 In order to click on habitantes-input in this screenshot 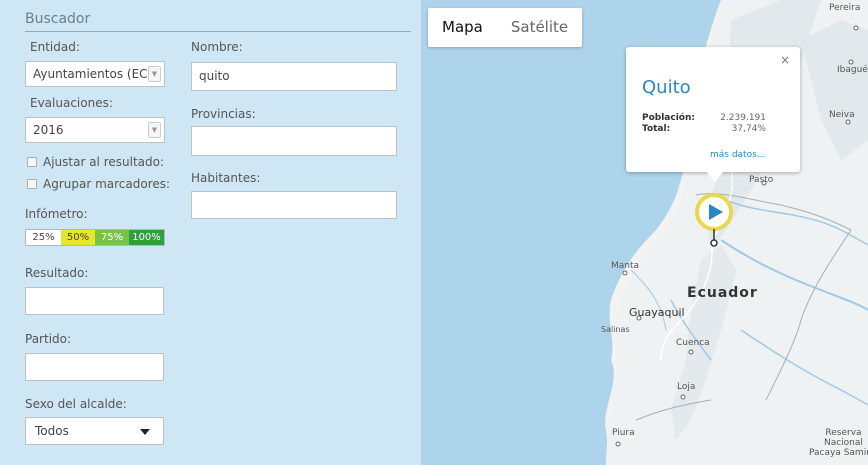, I will do `click(294, 205)`.